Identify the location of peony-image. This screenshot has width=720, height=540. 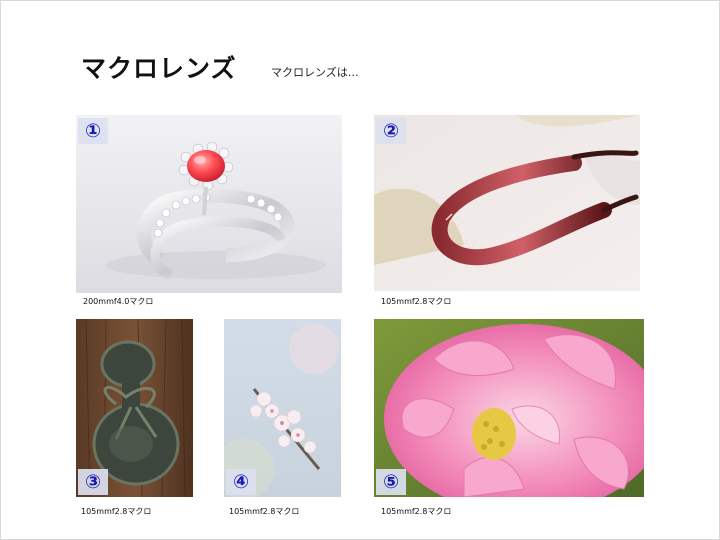
(509, 408).